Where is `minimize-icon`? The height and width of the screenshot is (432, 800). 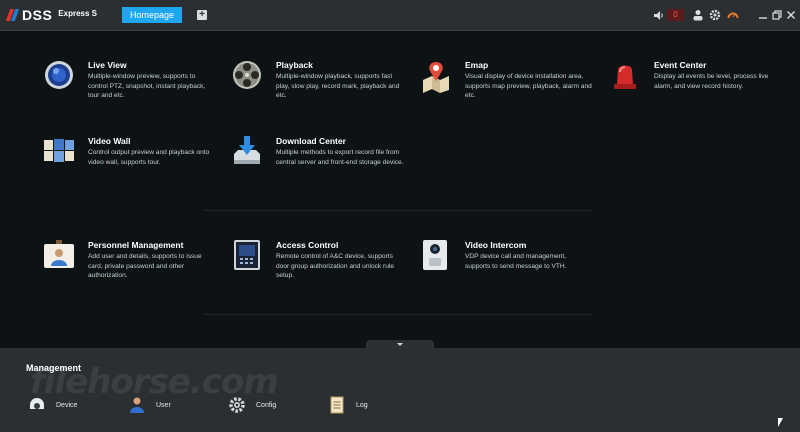 minimize-icon is located at coordinates (763, 15).